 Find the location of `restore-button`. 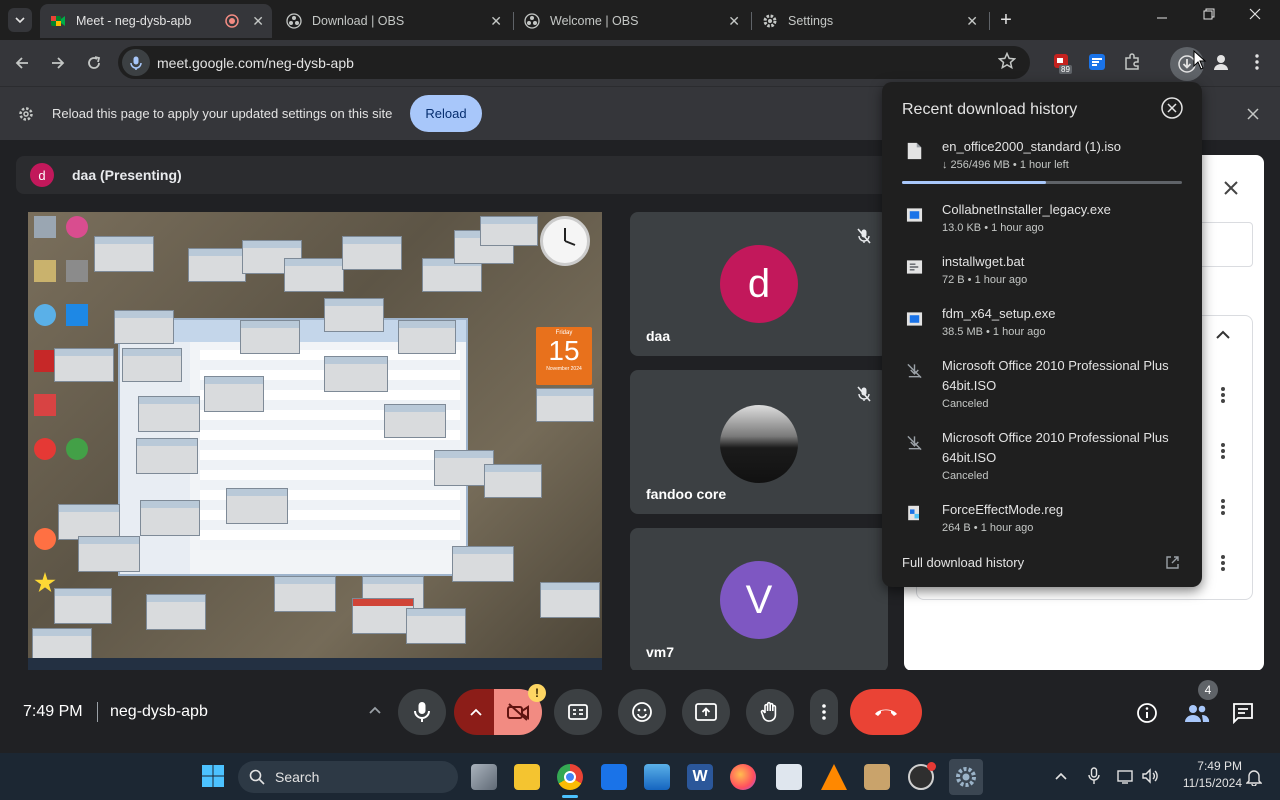

restore-button is located at coordinates (1209, 15).